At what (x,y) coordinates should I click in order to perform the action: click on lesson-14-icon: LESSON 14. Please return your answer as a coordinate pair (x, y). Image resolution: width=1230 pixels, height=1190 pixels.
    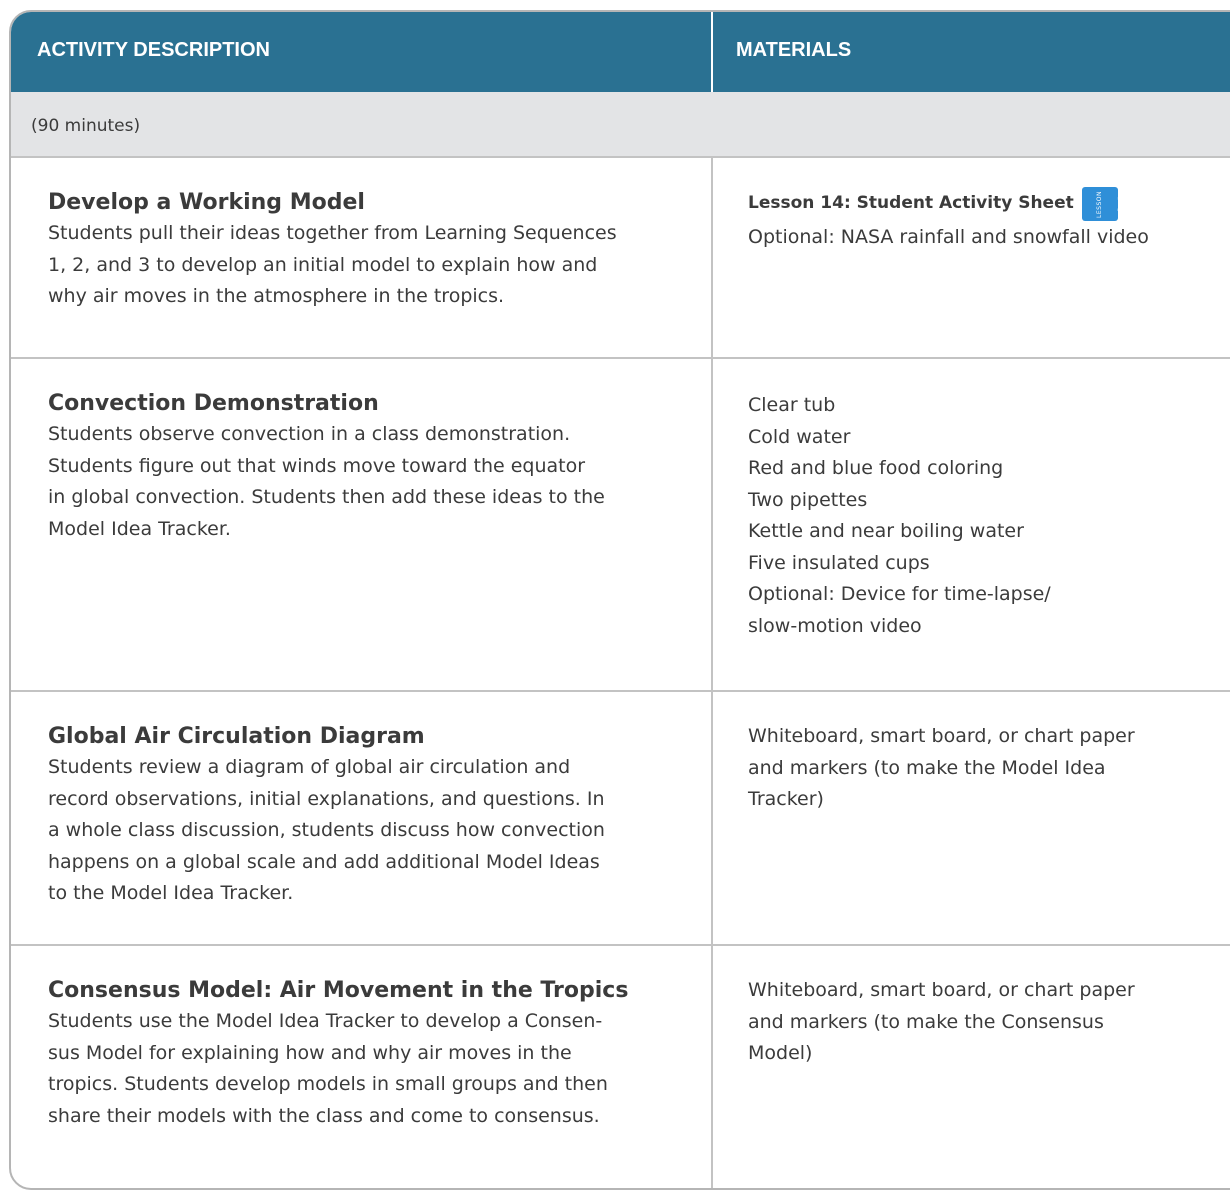
    Looking at the image, I should click on (1112, 204).